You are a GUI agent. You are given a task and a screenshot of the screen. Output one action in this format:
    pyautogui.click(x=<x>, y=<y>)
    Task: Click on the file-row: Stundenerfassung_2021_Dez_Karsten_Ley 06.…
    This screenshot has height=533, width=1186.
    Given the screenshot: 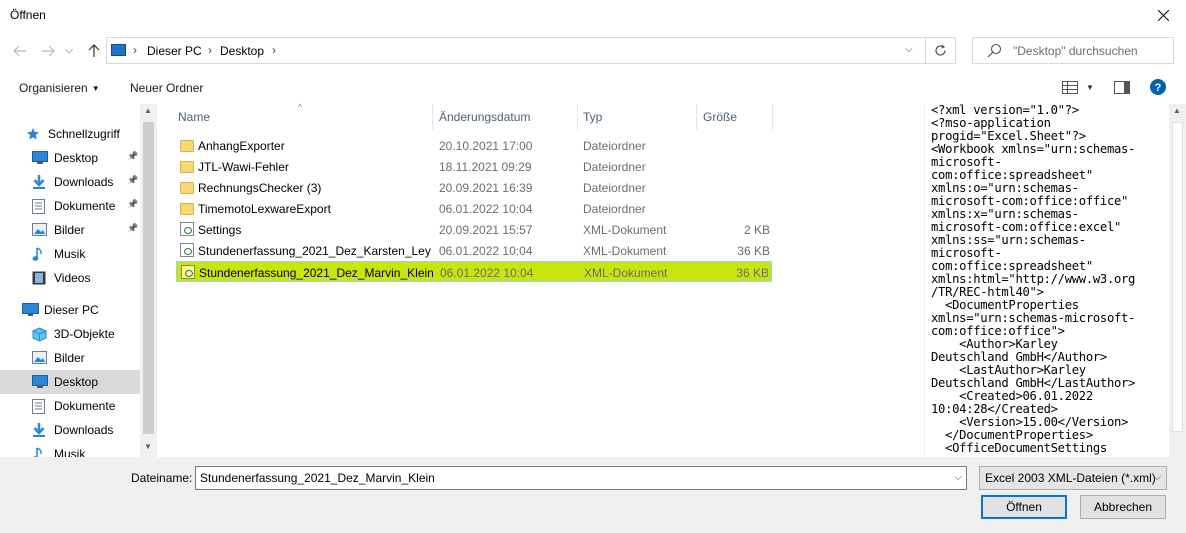 What is the action you would take?
    pyautogui.click(x=474, y=250)
    